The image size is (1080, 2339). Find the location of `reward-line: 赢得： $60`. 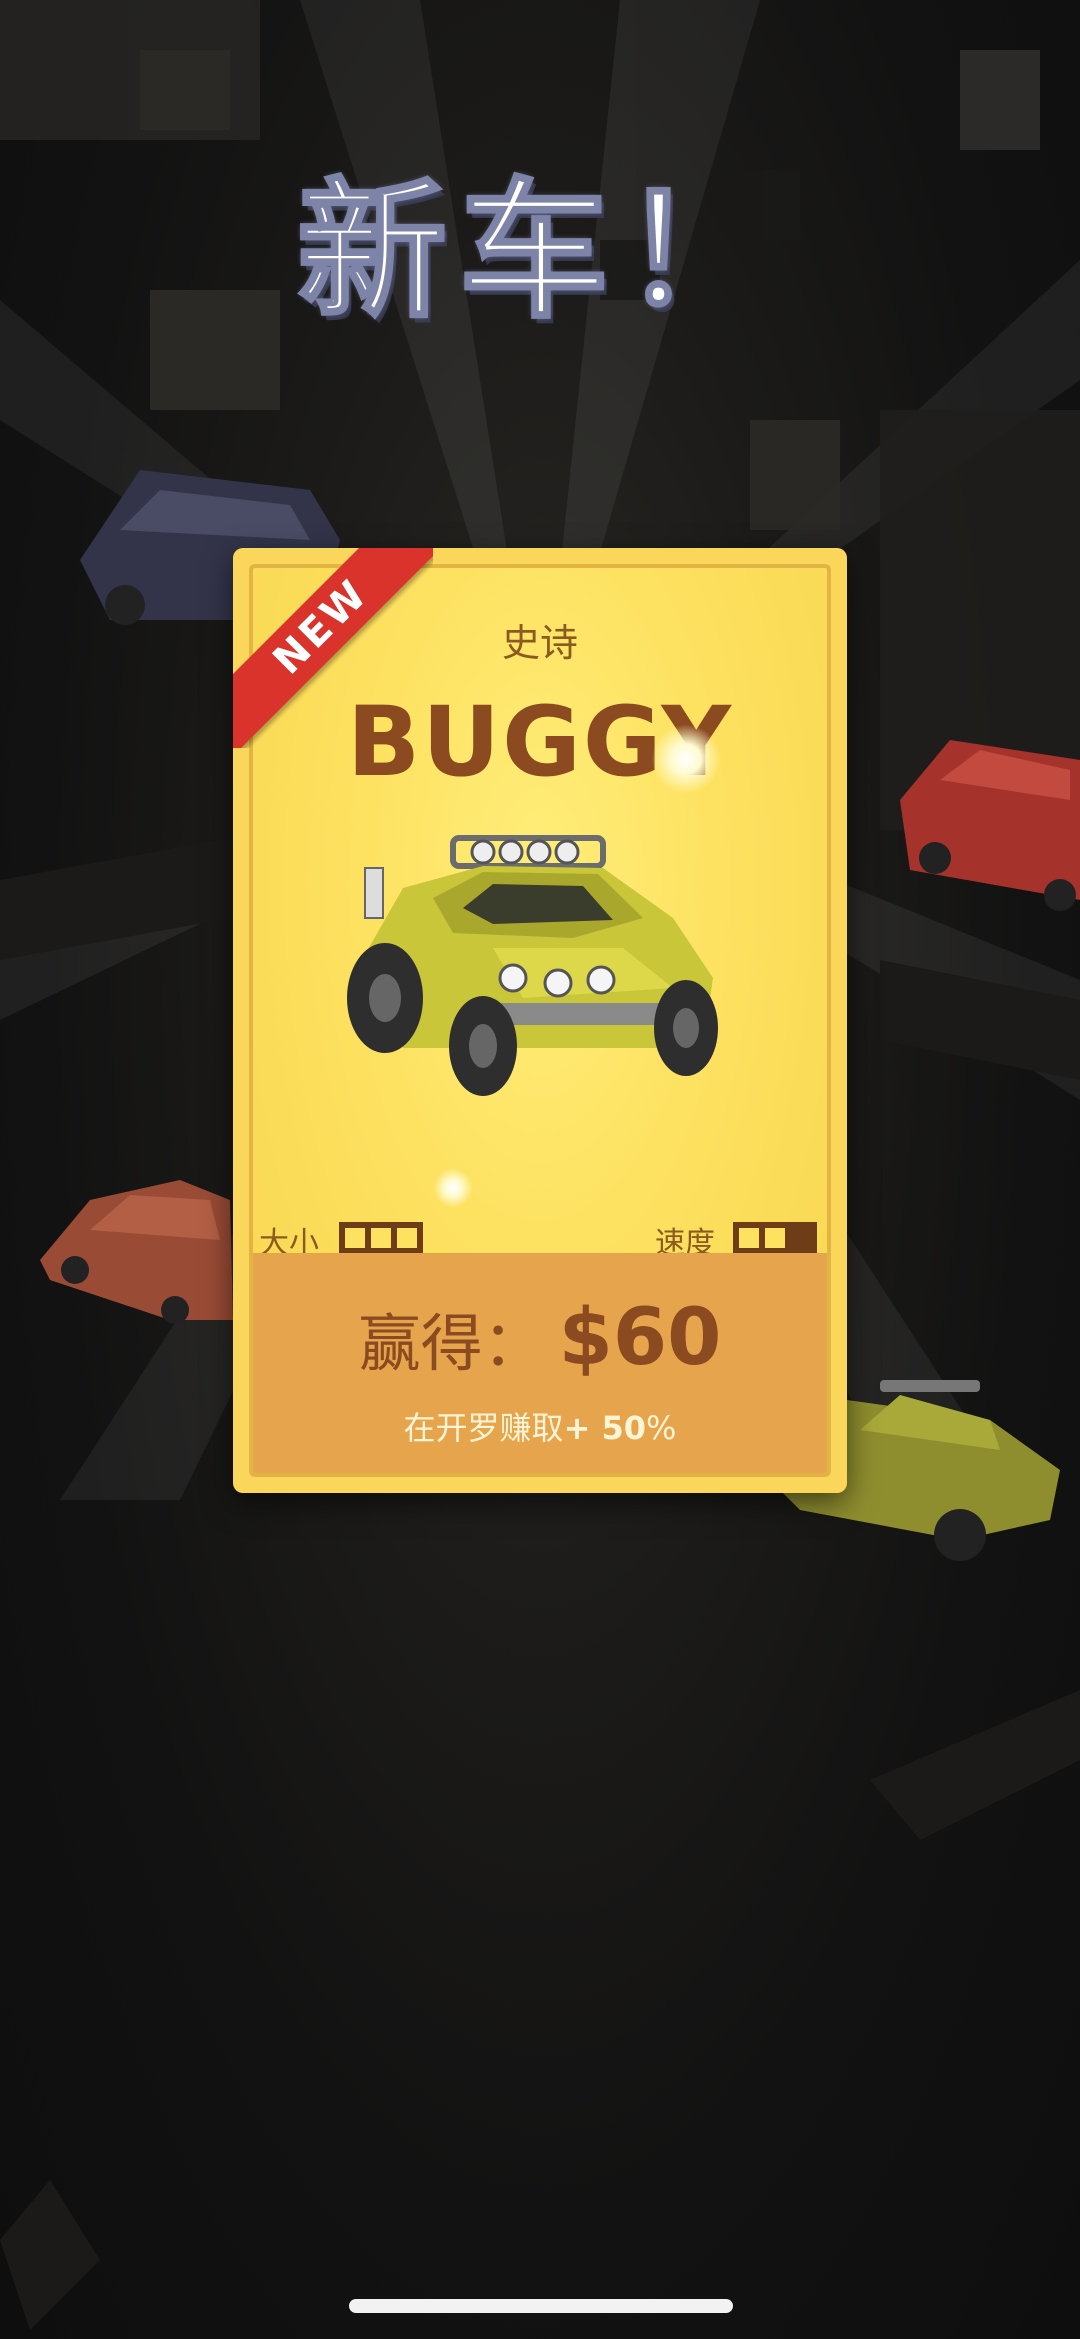

reward-line: 赢得： $60 is located at coordinates (540, 1338).